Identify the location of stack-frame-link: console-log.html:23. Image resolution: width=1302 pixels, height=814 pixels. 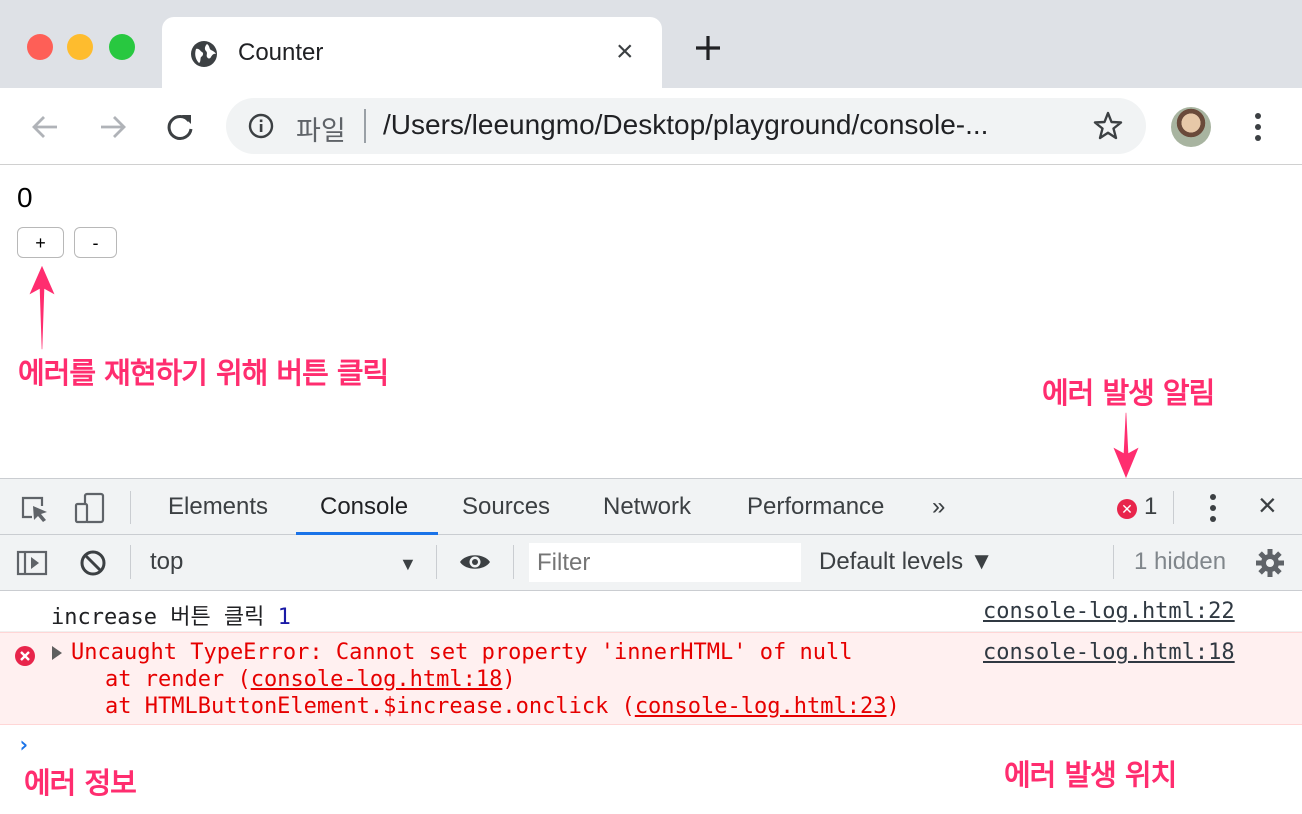
(761, 706).